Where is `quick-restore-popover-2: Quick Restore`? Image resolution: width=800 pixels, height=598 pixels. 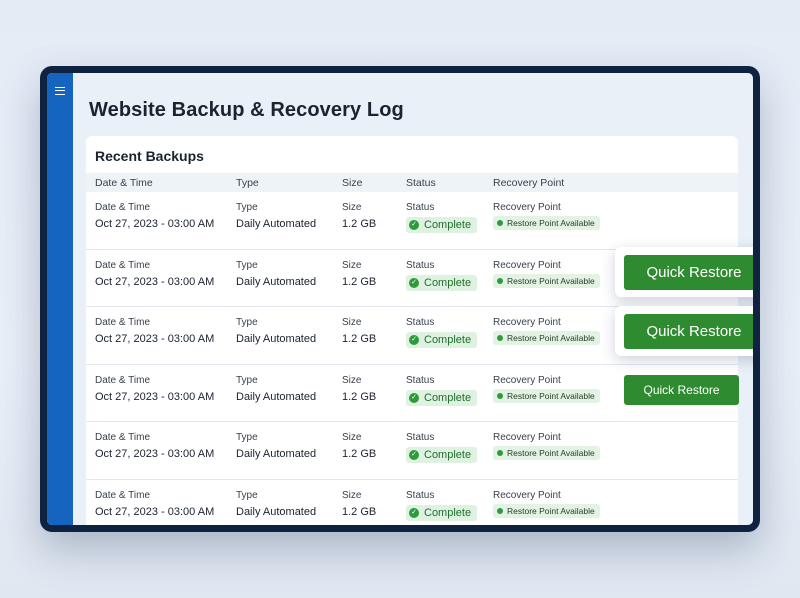
quick-restore-popover-2: Quick Restore is located at coordinates (684, 331).